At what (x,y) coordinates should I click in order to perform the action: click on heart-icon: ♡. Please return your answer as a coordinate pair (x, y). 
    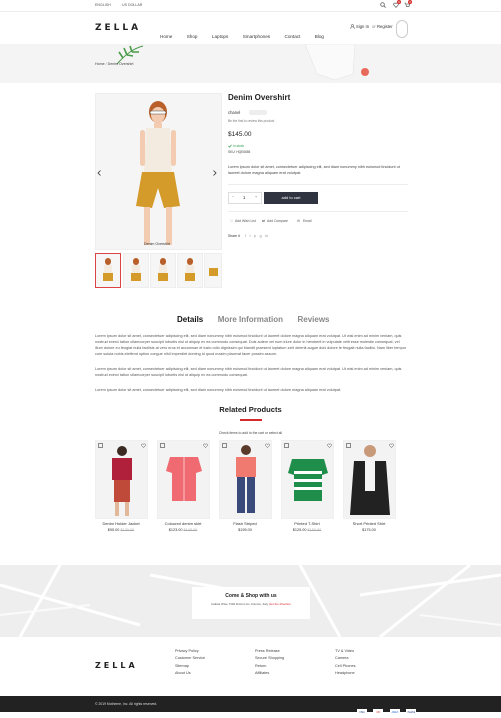
    Looking at the image, I should click on (231, 221).